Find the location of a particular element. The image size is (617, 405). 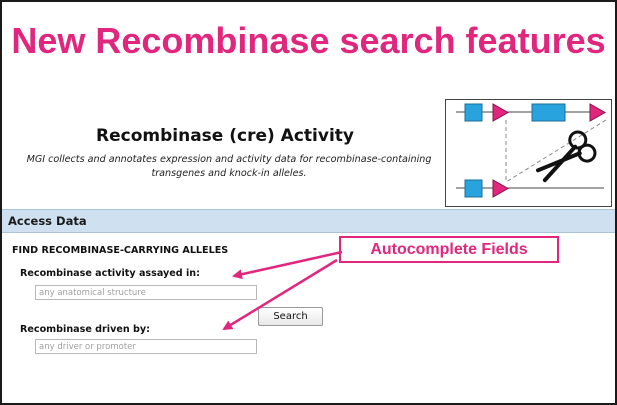

access-data-label: Access Data is located at coordinates (47, 221).